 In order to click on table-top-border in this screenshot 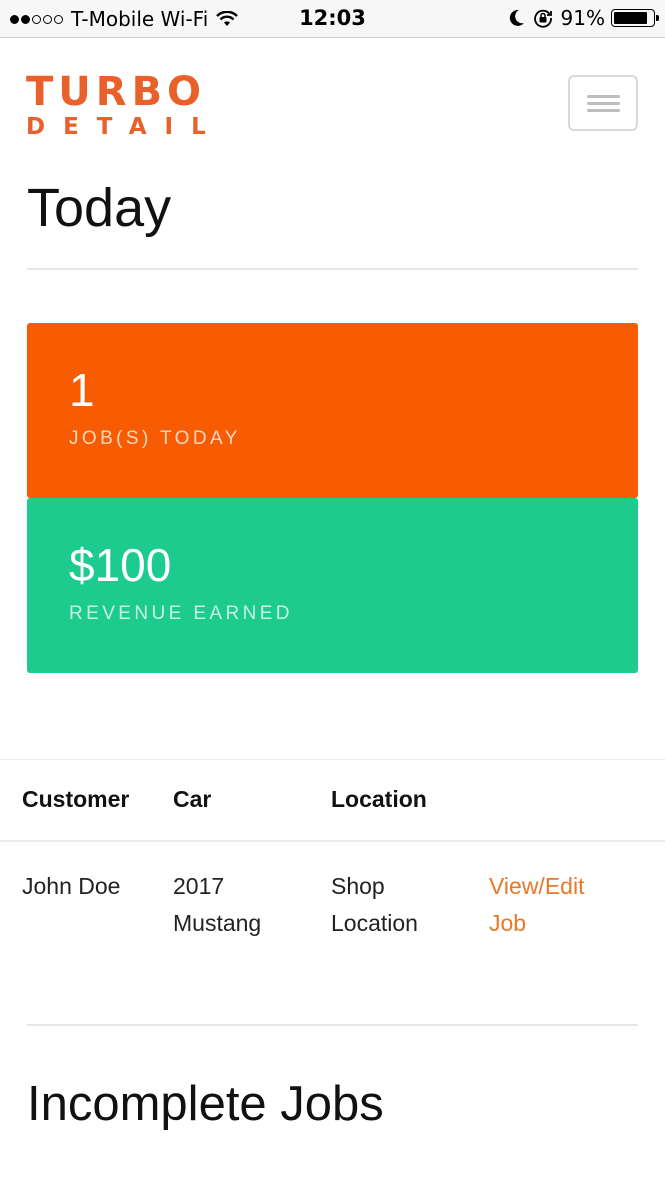, I will do `click(332, 759)`.